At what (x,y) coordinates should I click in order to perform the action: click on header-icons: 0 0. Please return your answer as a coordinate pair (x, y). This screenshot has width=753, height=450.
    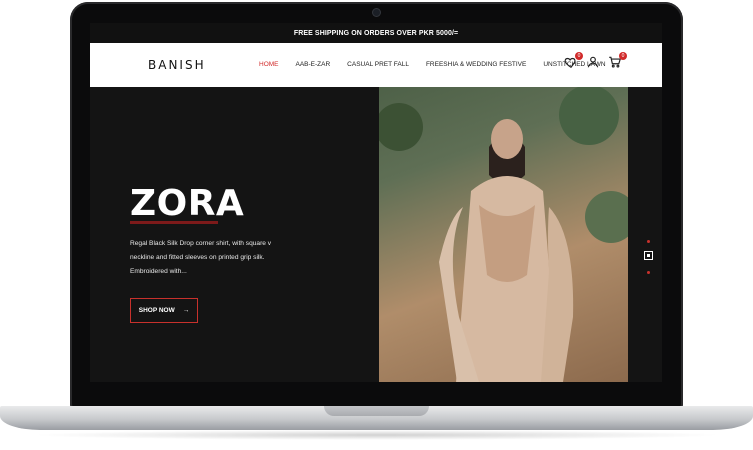
    Looking at the image, I should click on (595, 60).